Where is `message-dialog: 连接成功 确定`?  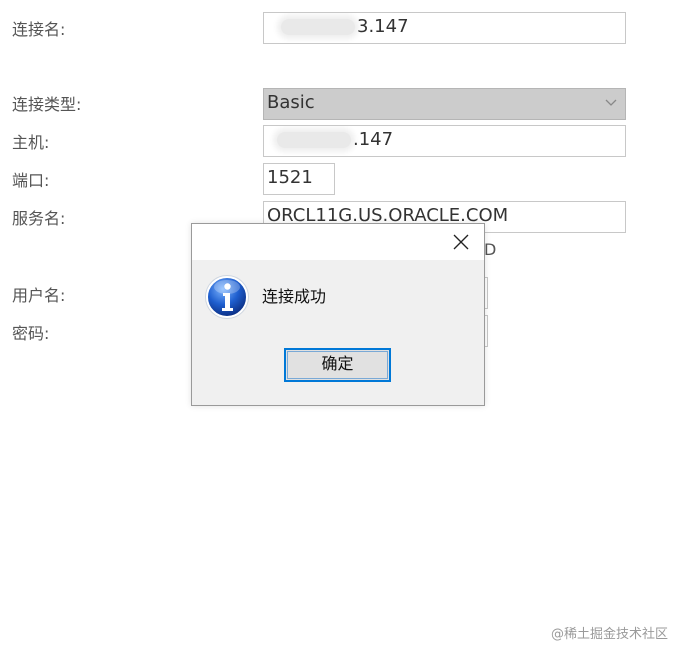
message-dialog: 连接成功 确定 is located at coordinates (338, 314).